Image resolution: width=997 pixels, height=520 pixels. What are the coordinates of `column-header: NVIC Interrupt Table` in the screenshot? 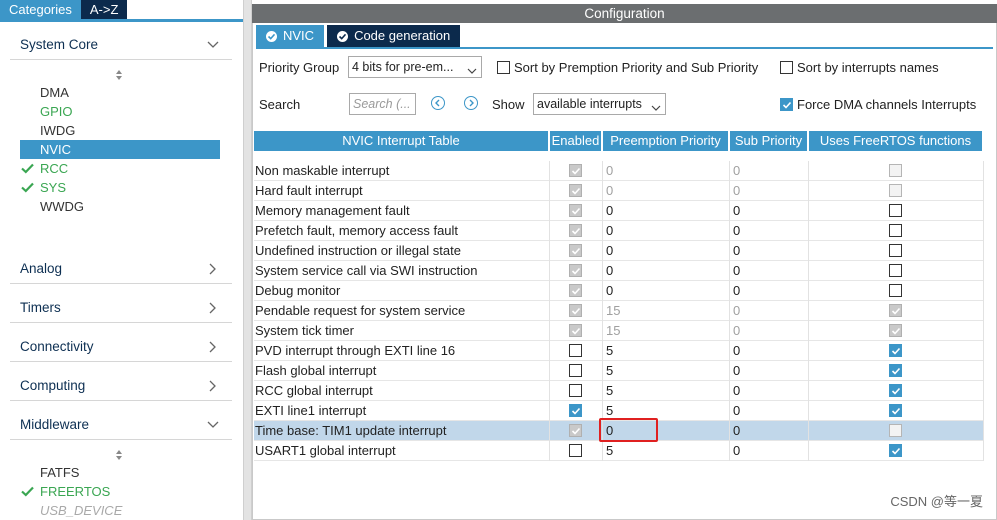 It's located at (402, 141).